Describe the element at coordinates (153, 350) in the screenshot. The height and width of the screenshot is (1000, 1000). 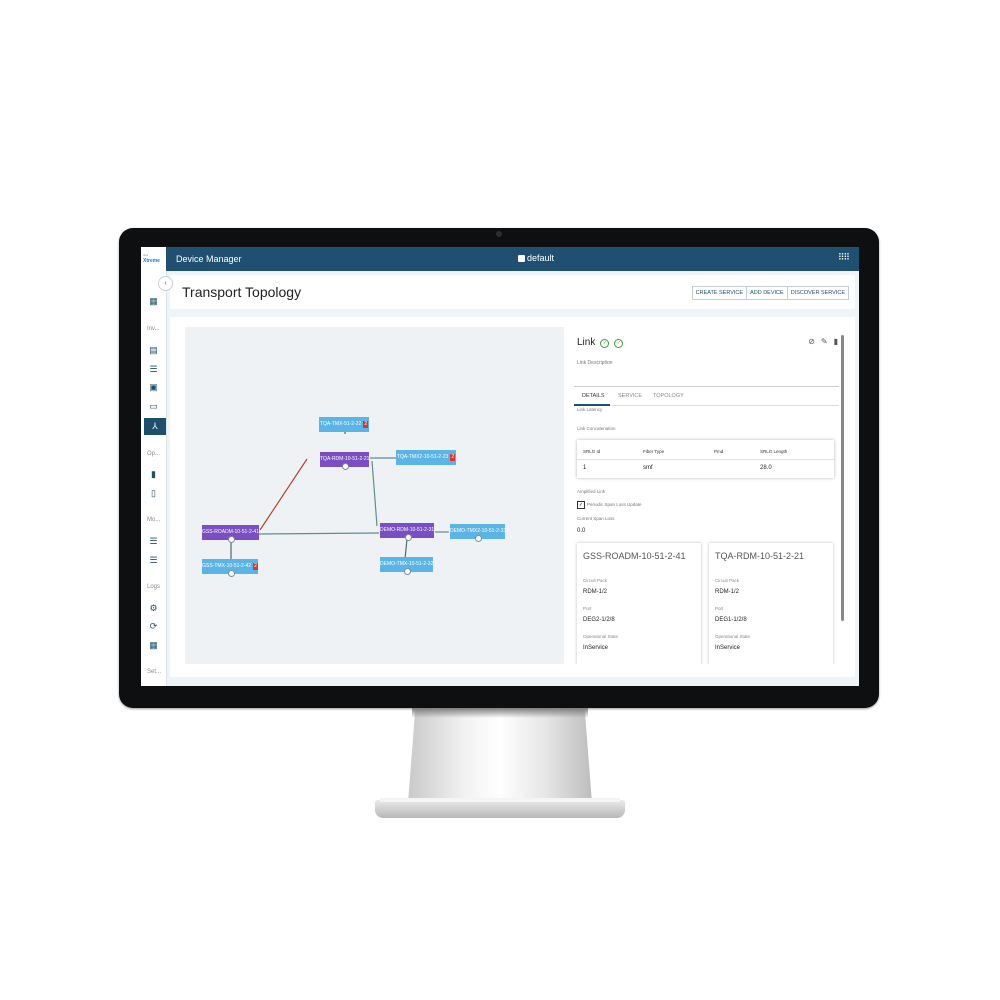
I see `device-icon: ▤` at that location.